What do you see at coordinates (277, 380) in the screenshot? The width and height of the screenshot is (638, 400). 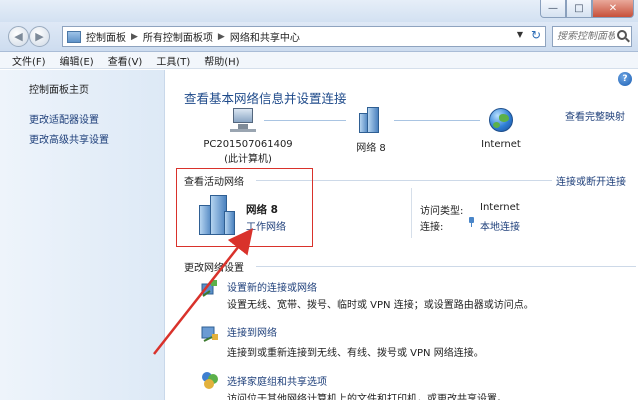 I see `homegroup-sharing-link: 选择家庭组和共享选项` at bounding box center [277, 380].